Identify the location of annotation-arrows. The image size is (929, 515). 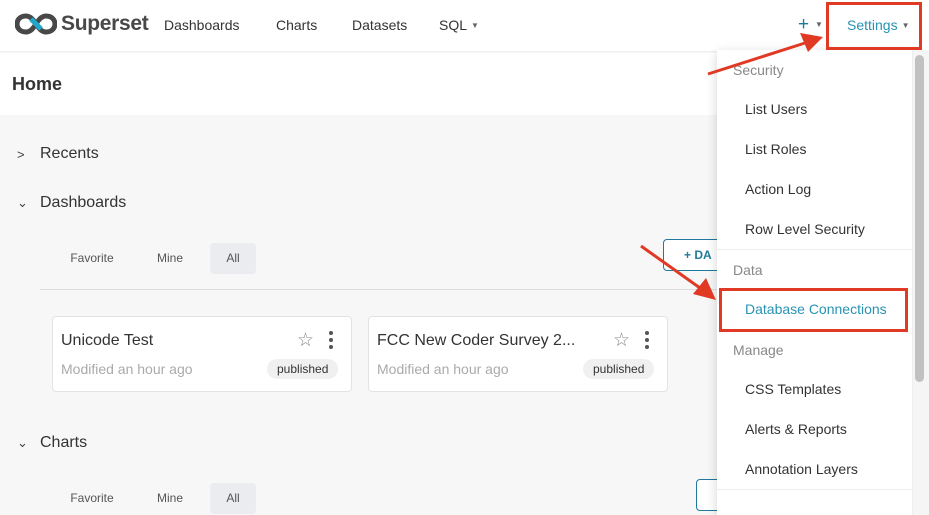
(731, 166).